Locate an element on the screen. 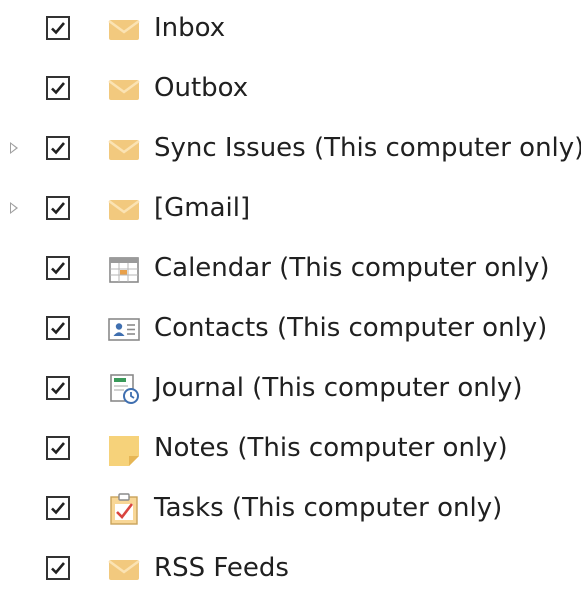 The width and height of the screenshot is (581, 600). folder-label-tasks: Tasks (This computer only) is located at coordinates (328, 508).